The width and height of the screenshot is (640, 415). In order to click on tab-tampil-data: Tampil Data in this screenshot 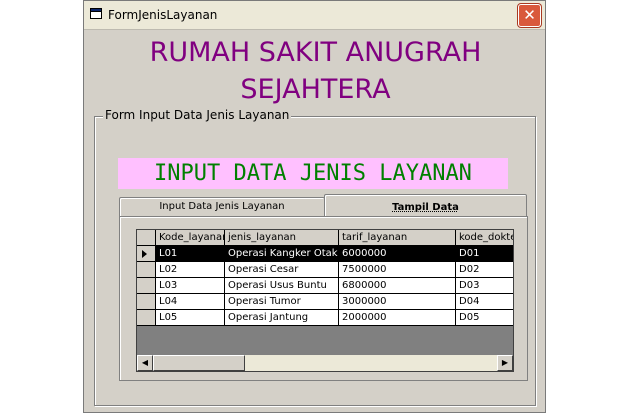, I will do `click(425, 205)`.